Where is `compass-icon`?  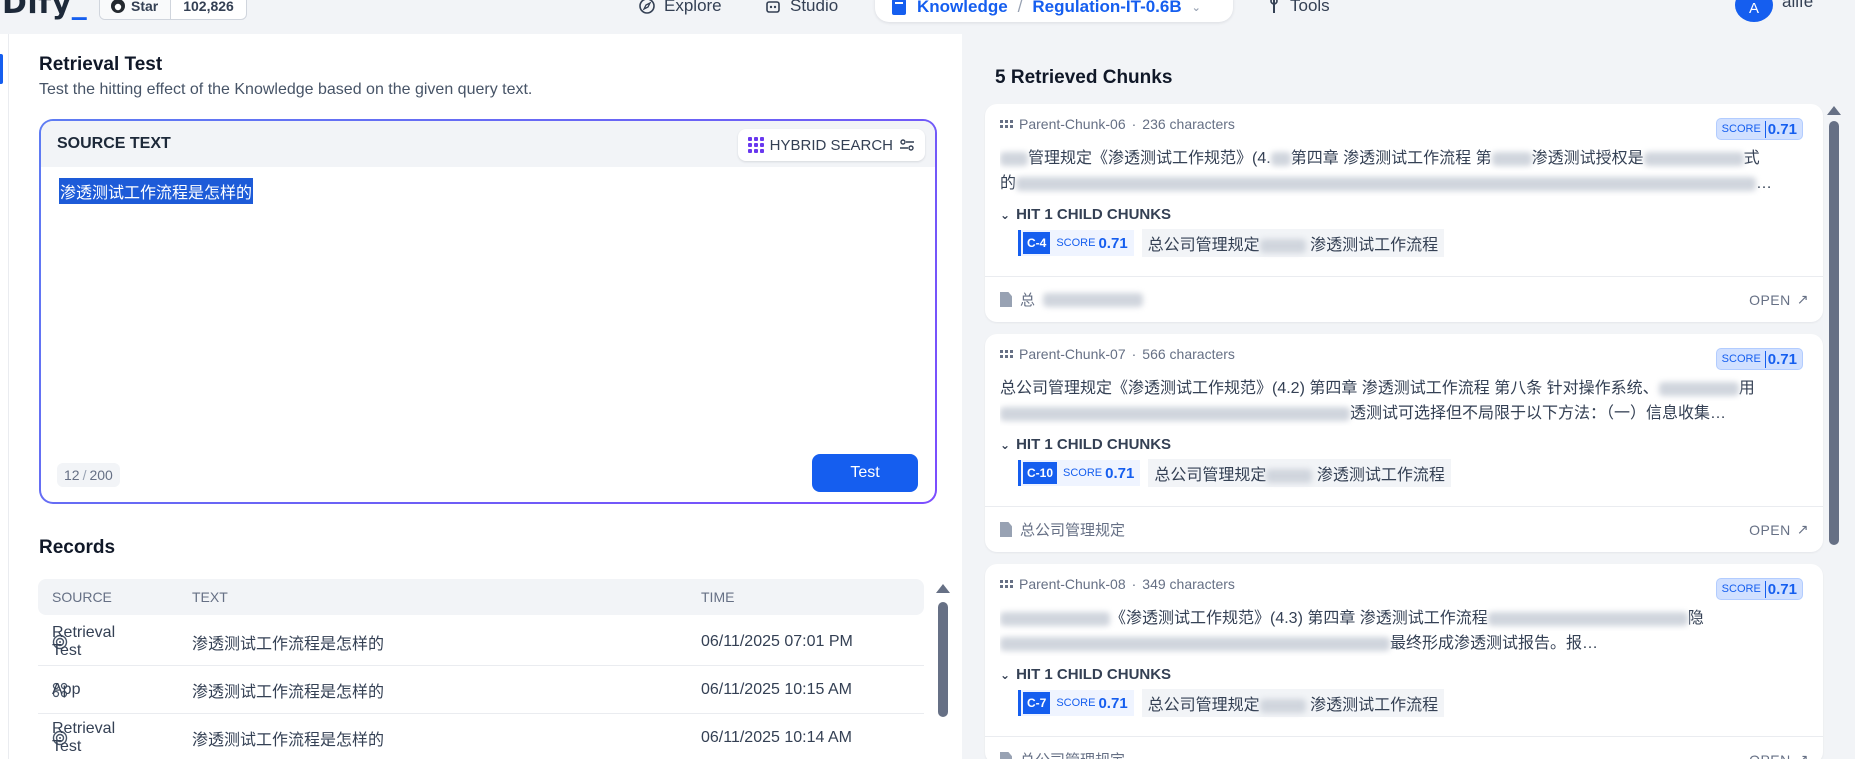
compass-icon is located at coordinates (647, 7).